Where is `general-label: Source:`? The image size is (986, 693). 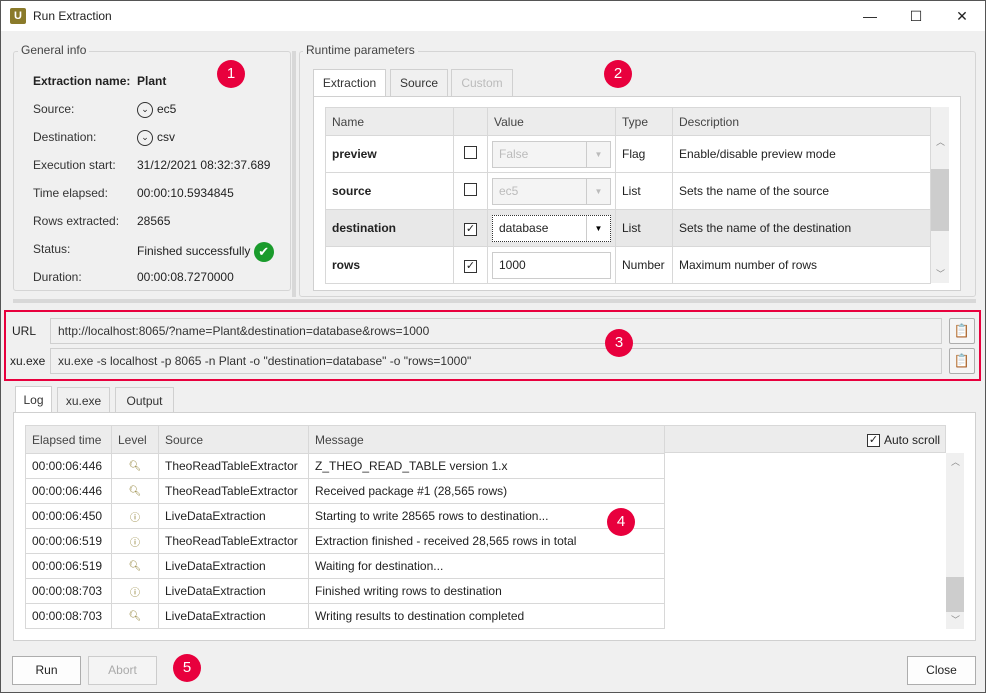
general-label: Source: is located at coordinates (54, 109).